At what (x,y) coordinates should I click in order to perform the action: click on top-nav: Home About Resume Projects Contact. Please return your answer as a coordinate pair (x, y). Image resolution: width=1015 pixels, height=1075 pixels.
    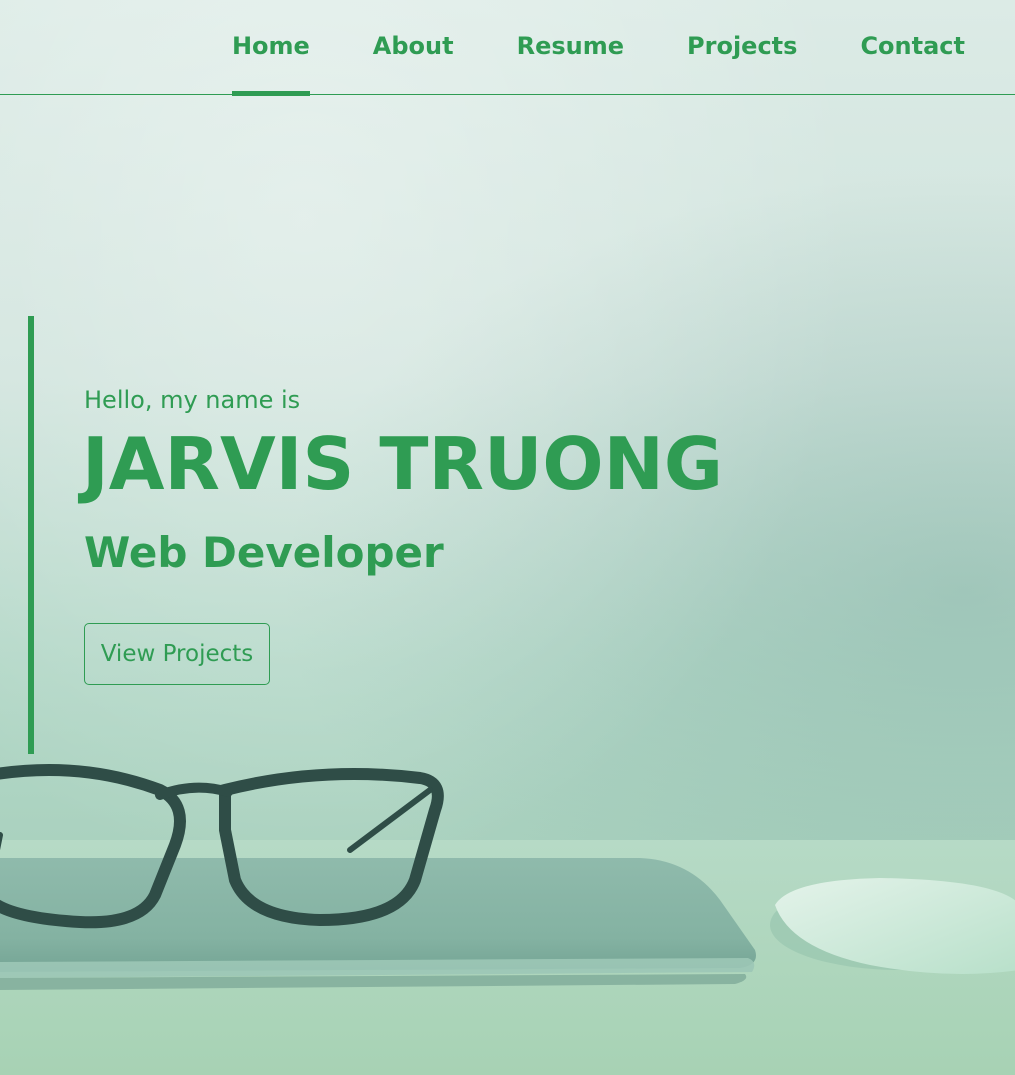
    Looking at the image, I should click on (507, 48).